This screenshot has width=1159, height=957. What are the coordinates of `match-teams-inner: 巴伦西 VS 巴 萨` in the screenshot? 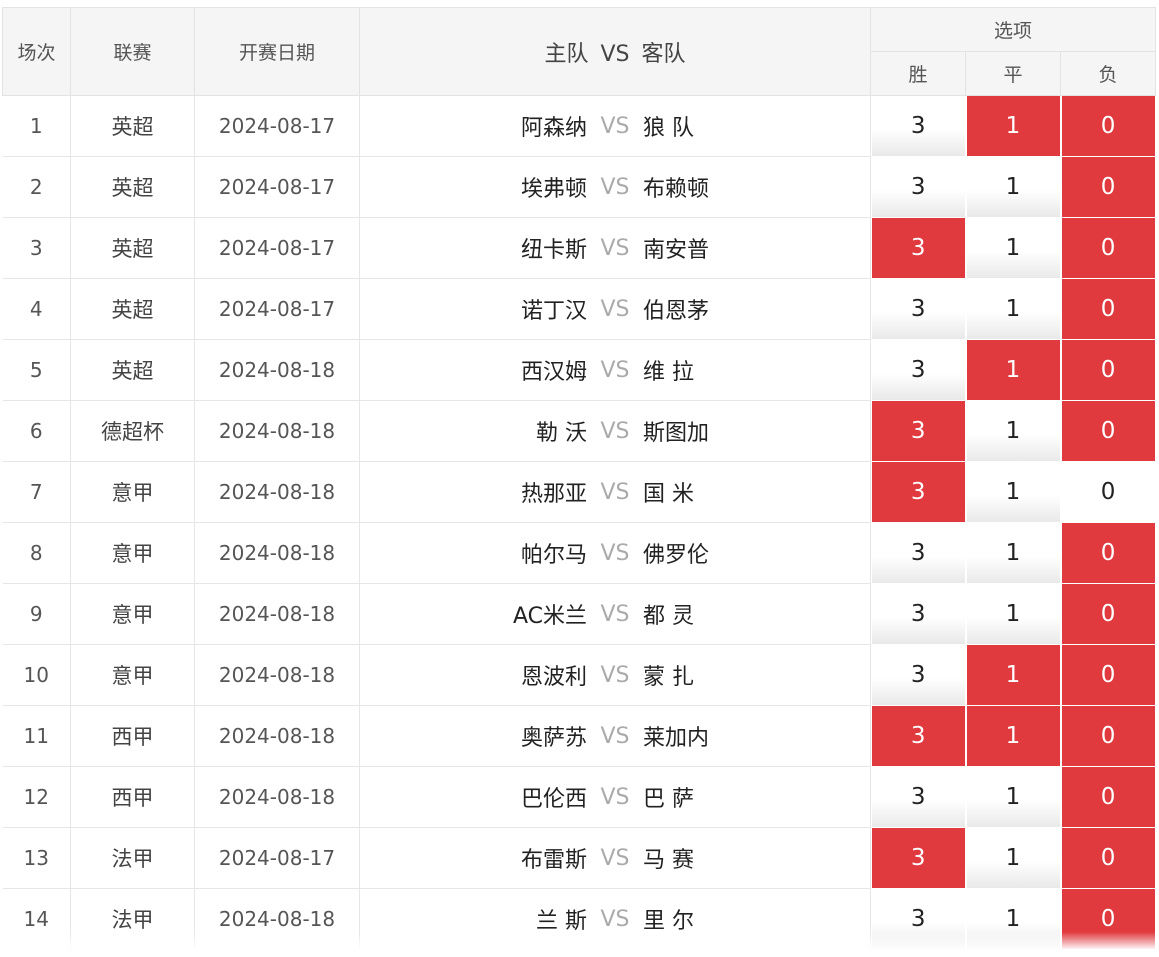 It's located at (615, 797).